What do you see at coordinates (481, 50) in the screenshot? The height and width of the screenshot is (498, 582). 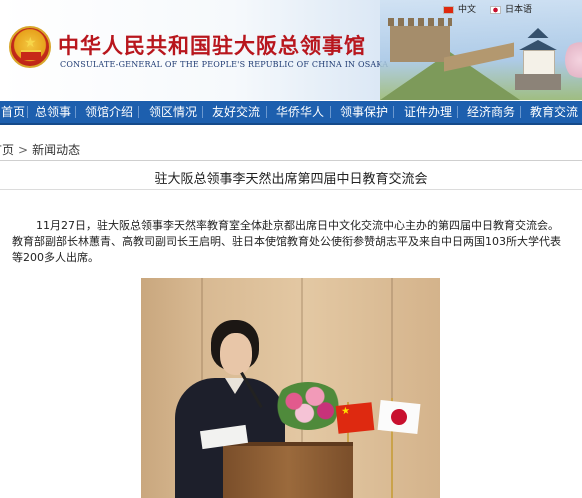 I see `header-banner-image` at bounding box center [481, 50].